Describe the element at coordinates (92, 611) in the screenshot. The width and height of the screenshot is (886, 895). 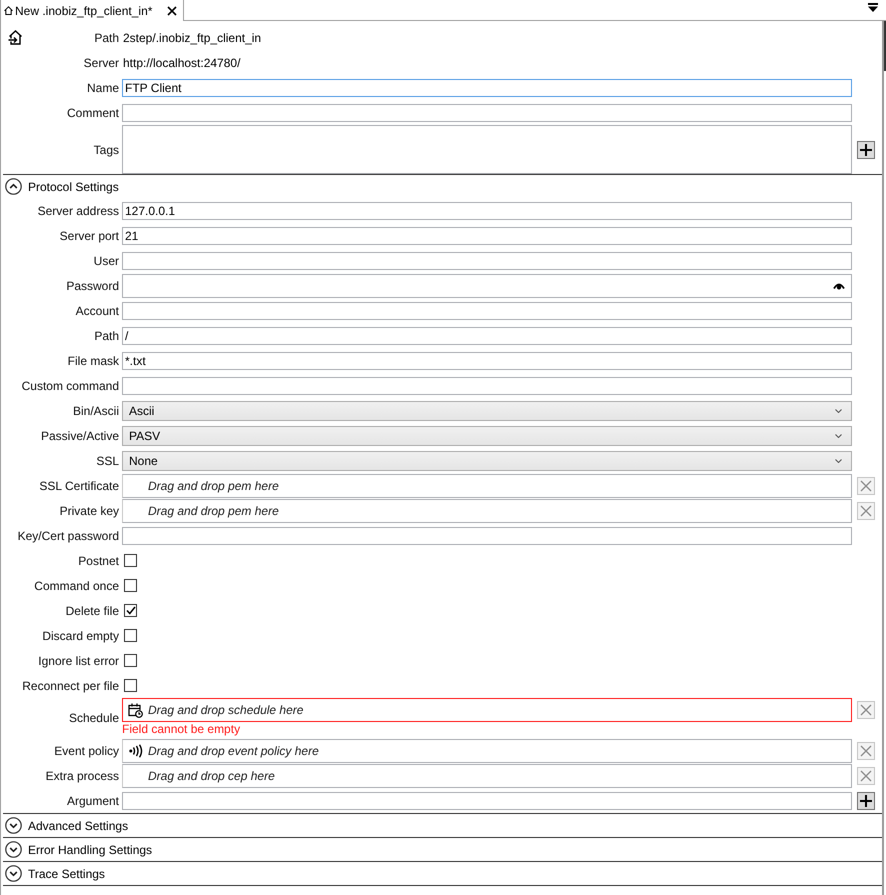
I see `field-label: Delete file` at that location.